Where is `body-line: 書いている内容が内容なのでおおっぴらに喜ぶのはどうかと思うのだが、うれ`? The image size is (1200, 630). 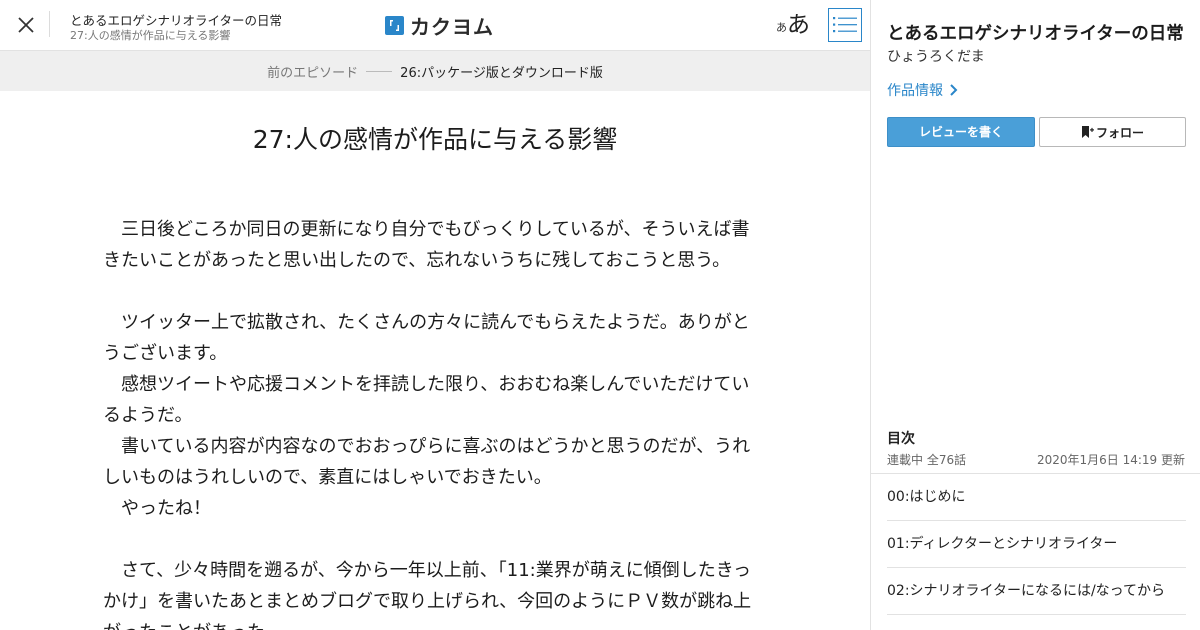 body-line: 書いている内容が内容なのでおおっぴらに喜ぶのはどうかと思うのだが、うれ is located at coordinates (427, 446).